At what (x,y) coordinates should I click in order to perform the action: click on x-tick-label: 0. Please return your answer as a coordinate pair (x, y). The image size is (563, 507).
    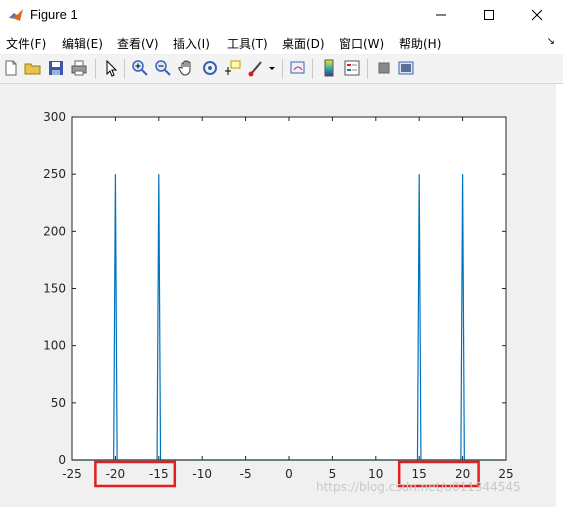
    Looking at the image, I should click on (289, 474).